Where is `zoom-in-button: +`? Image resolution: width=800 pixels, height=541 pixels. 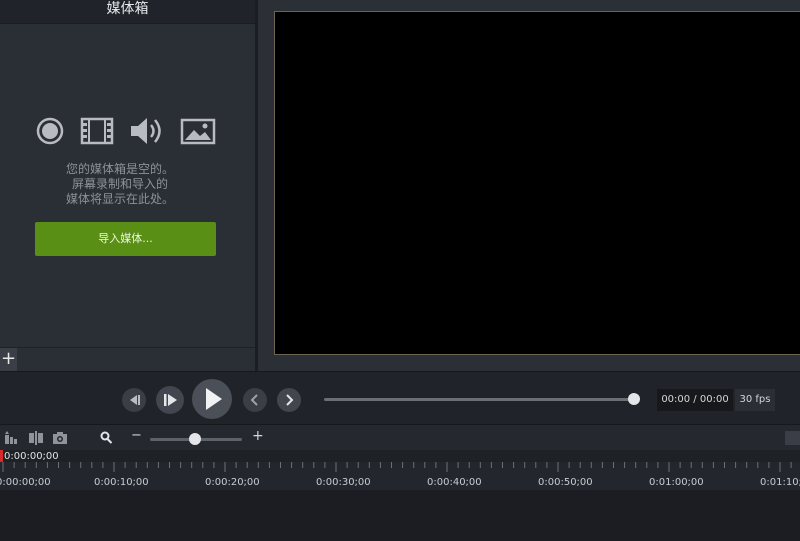
zoom-in-button: + is located at coordinates (258, 436).